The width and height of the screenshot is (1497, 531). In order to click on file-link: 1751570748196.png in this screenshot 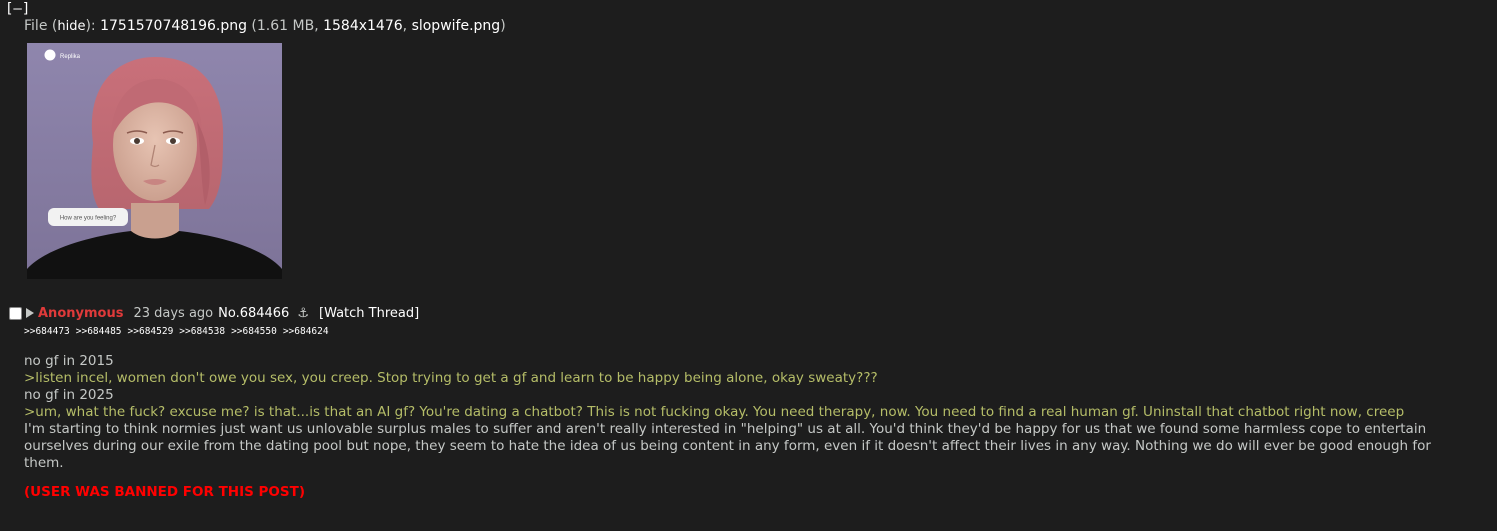, I will do `click(173, 26)`.